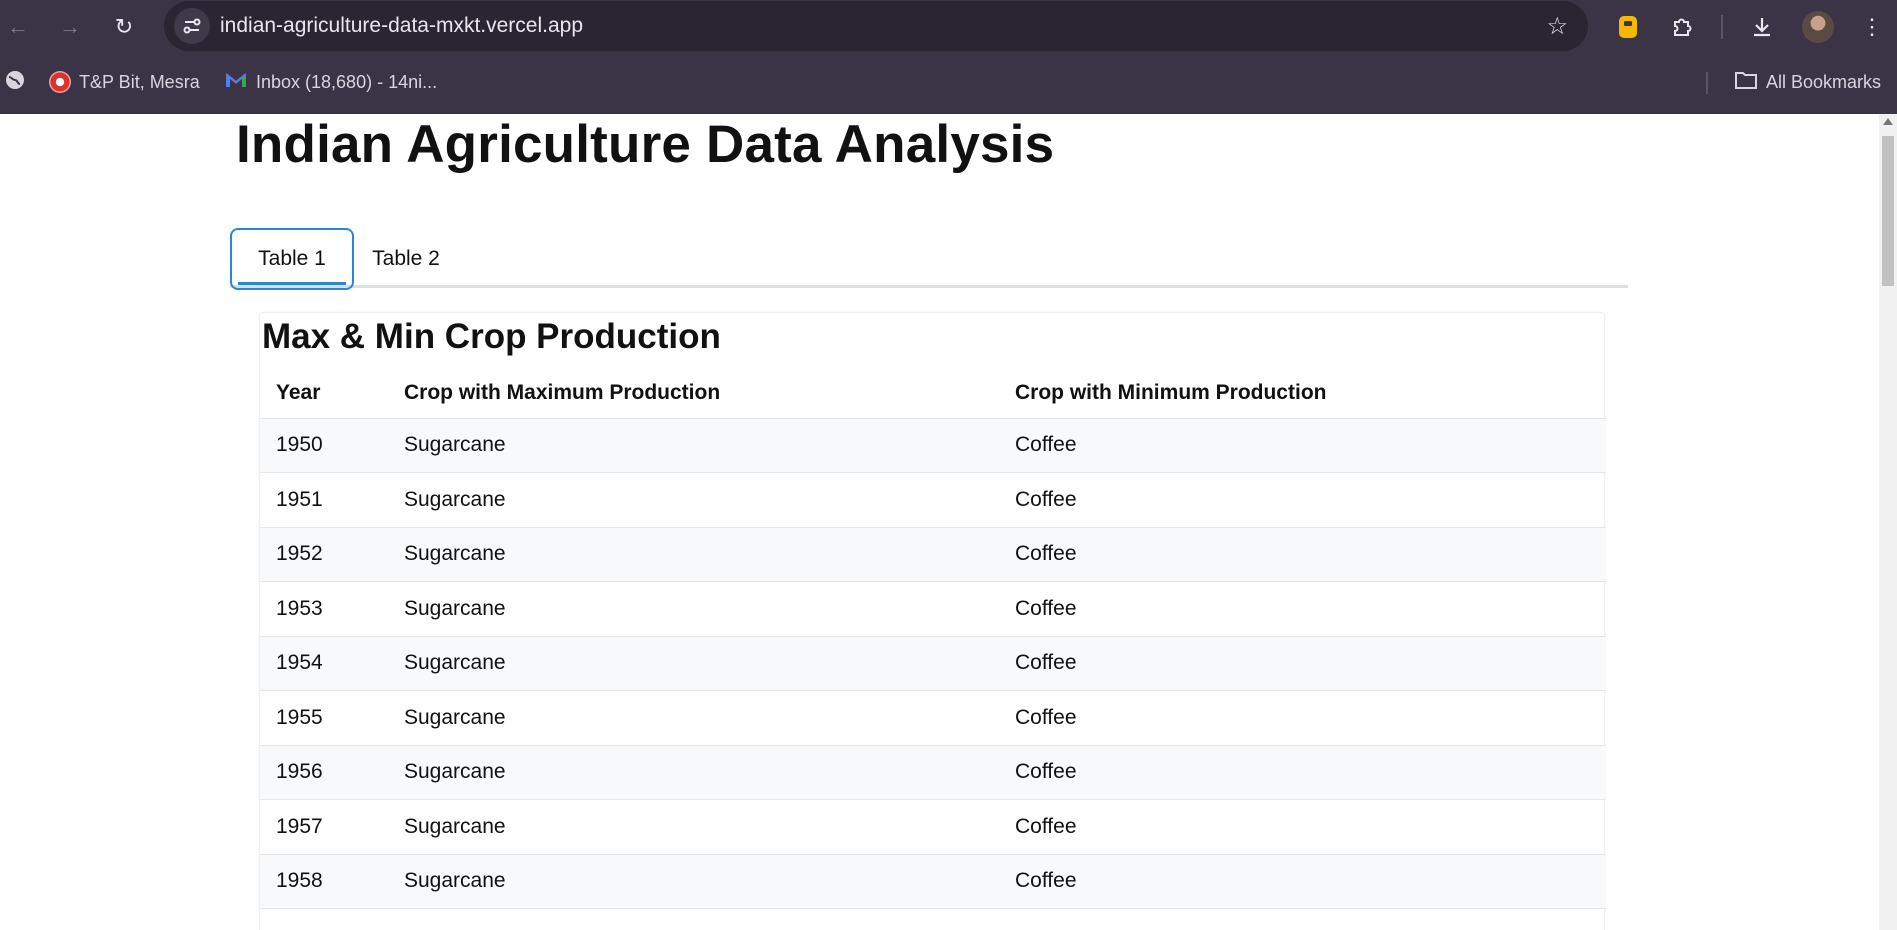 The image size is (1897, 930). What do you see at coordinates (1824, 81) in the screenshot?
I see `all-bookmarks-label: All Bookmarks` at bounding box center [1824, 81].